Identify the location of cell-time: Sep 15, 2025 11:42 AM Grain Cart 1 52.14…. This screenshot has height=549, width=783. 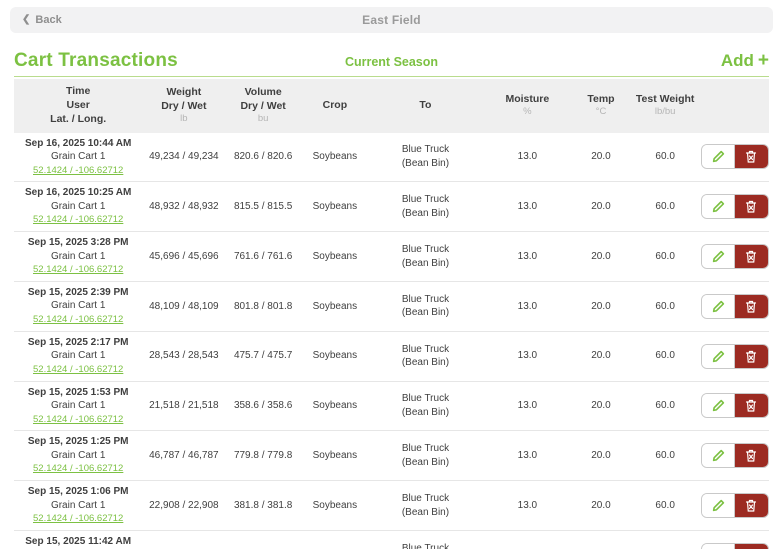
(78, 542).